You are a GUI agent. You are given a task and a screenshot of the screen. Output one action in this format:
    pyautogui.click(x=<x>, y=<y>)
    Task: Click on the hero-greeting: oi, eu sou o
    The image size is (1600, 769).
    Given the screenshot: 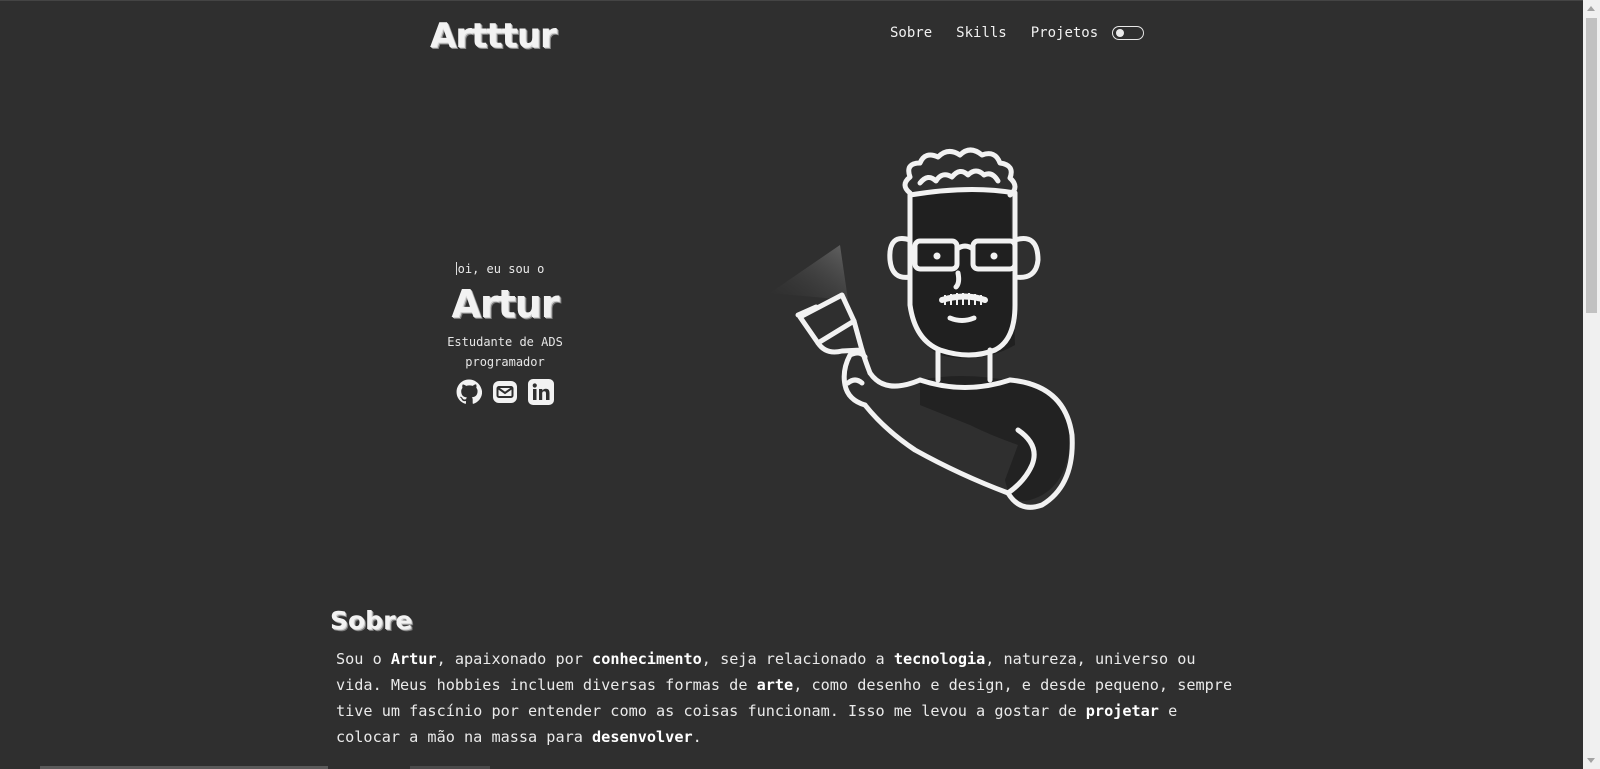 What is the action you would take?
    pyautogui.click(x=500, y=269)
    